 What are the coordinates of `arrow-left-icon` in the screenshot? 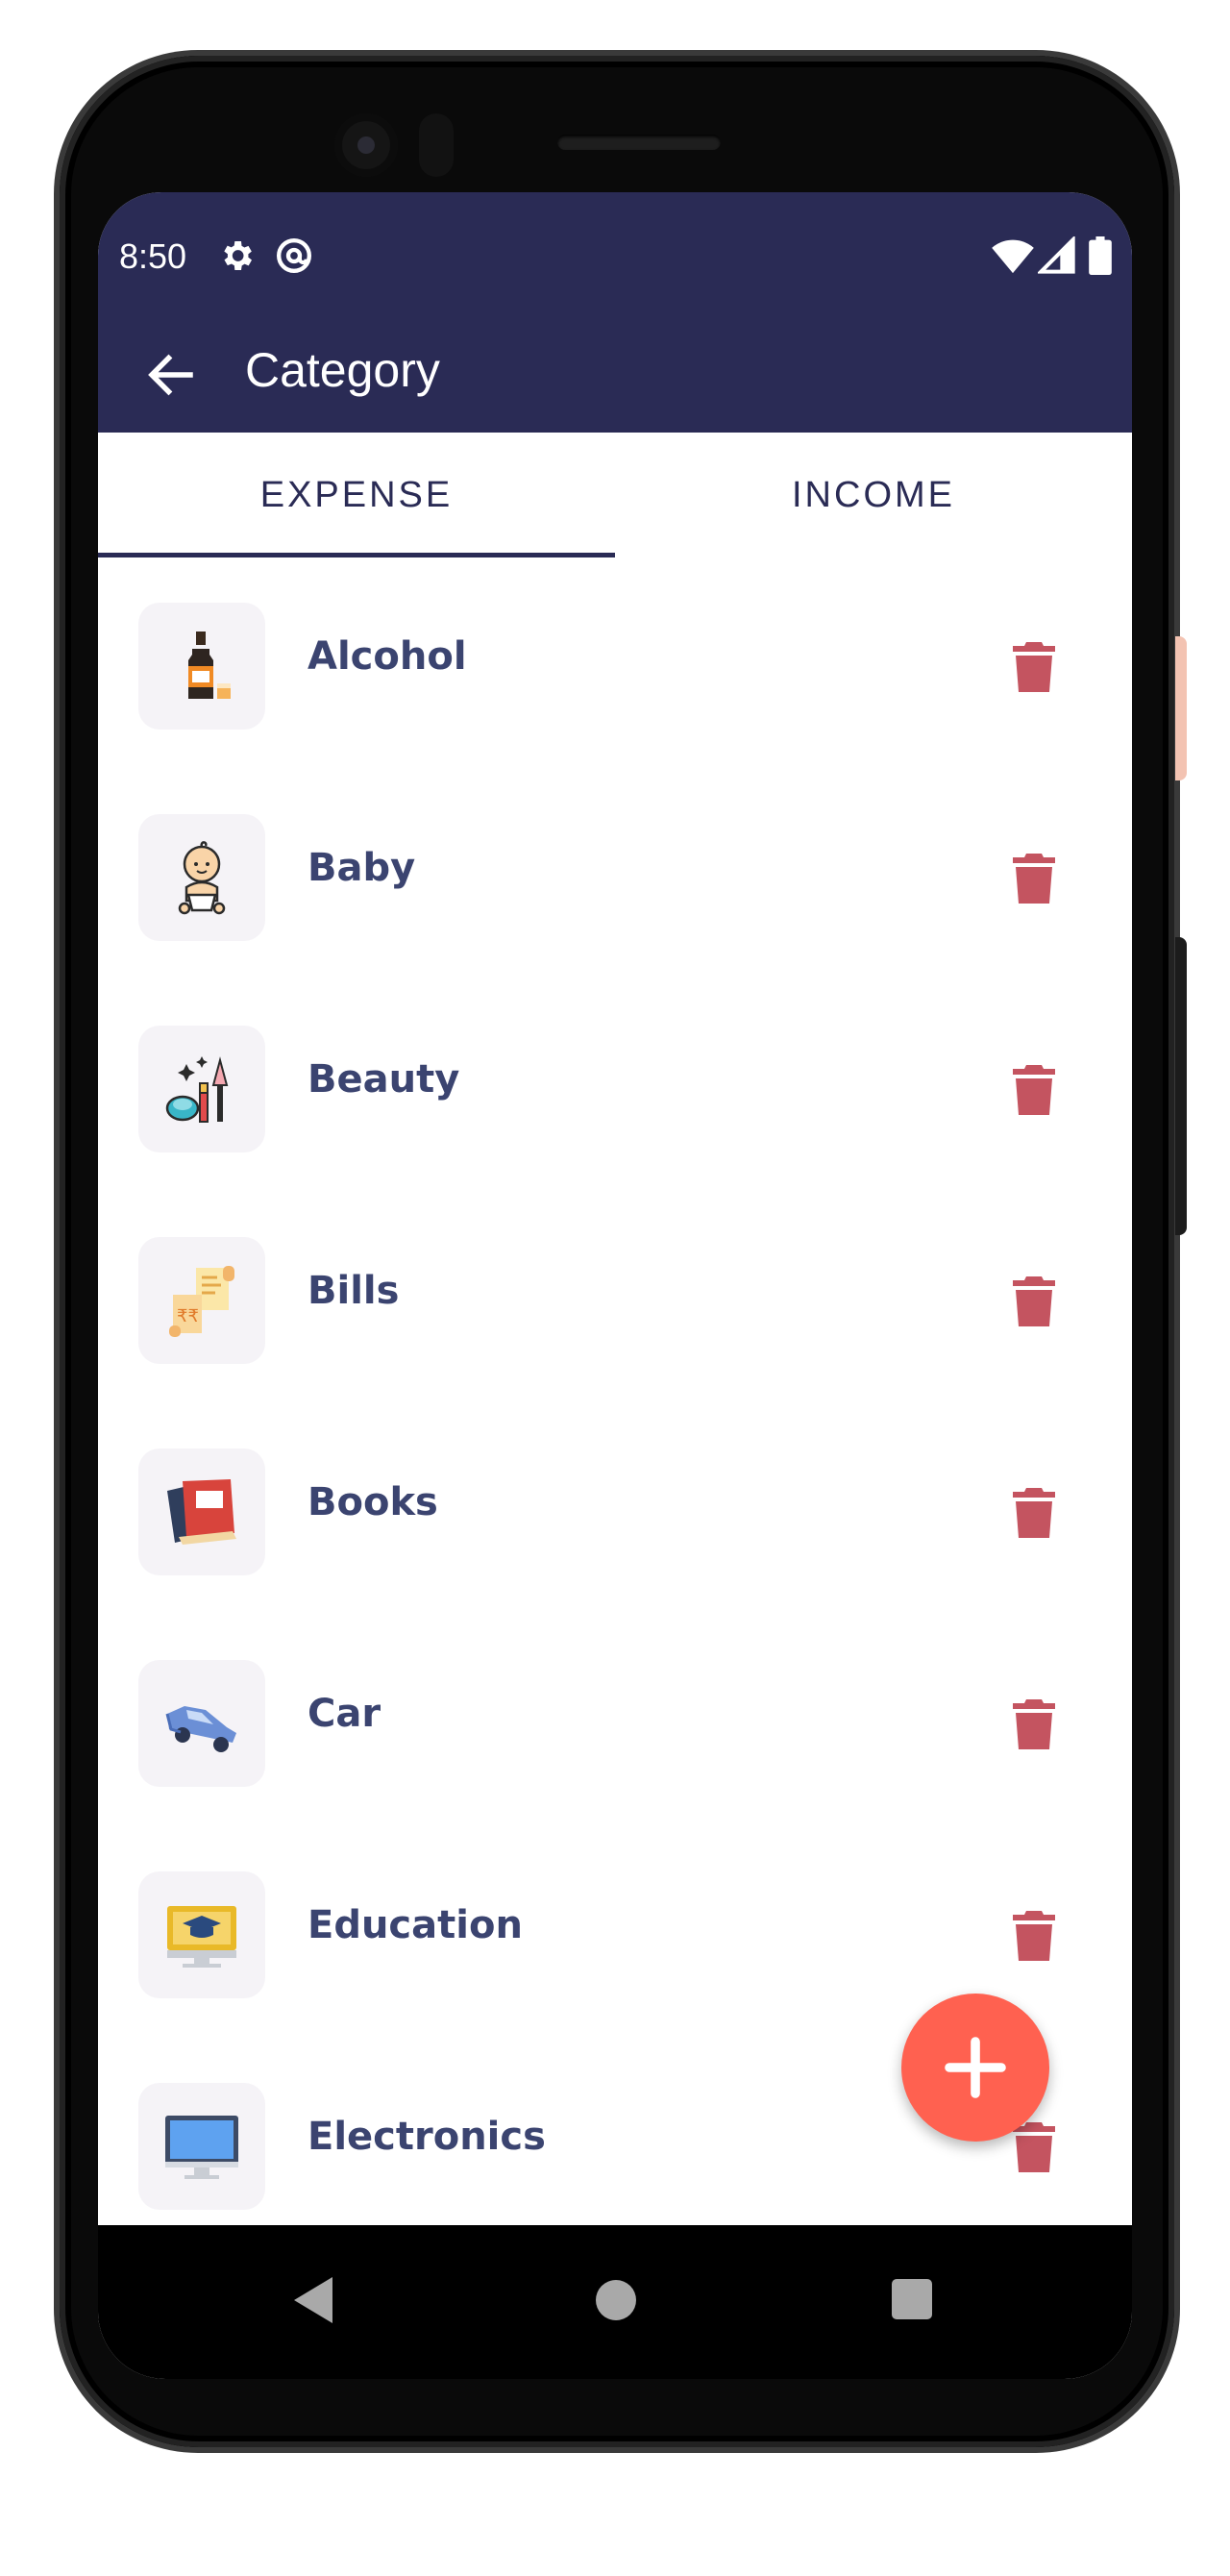 It's located at (170, 375).